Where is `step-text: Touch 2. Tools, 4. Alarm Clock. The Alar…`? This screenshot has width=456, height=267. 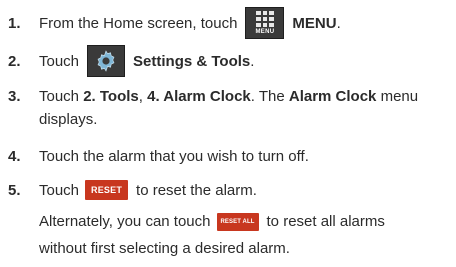 step-text: Touch 2. Tools, 4. Alarm Clock. The Alar… is located at coordinates (229, 96).